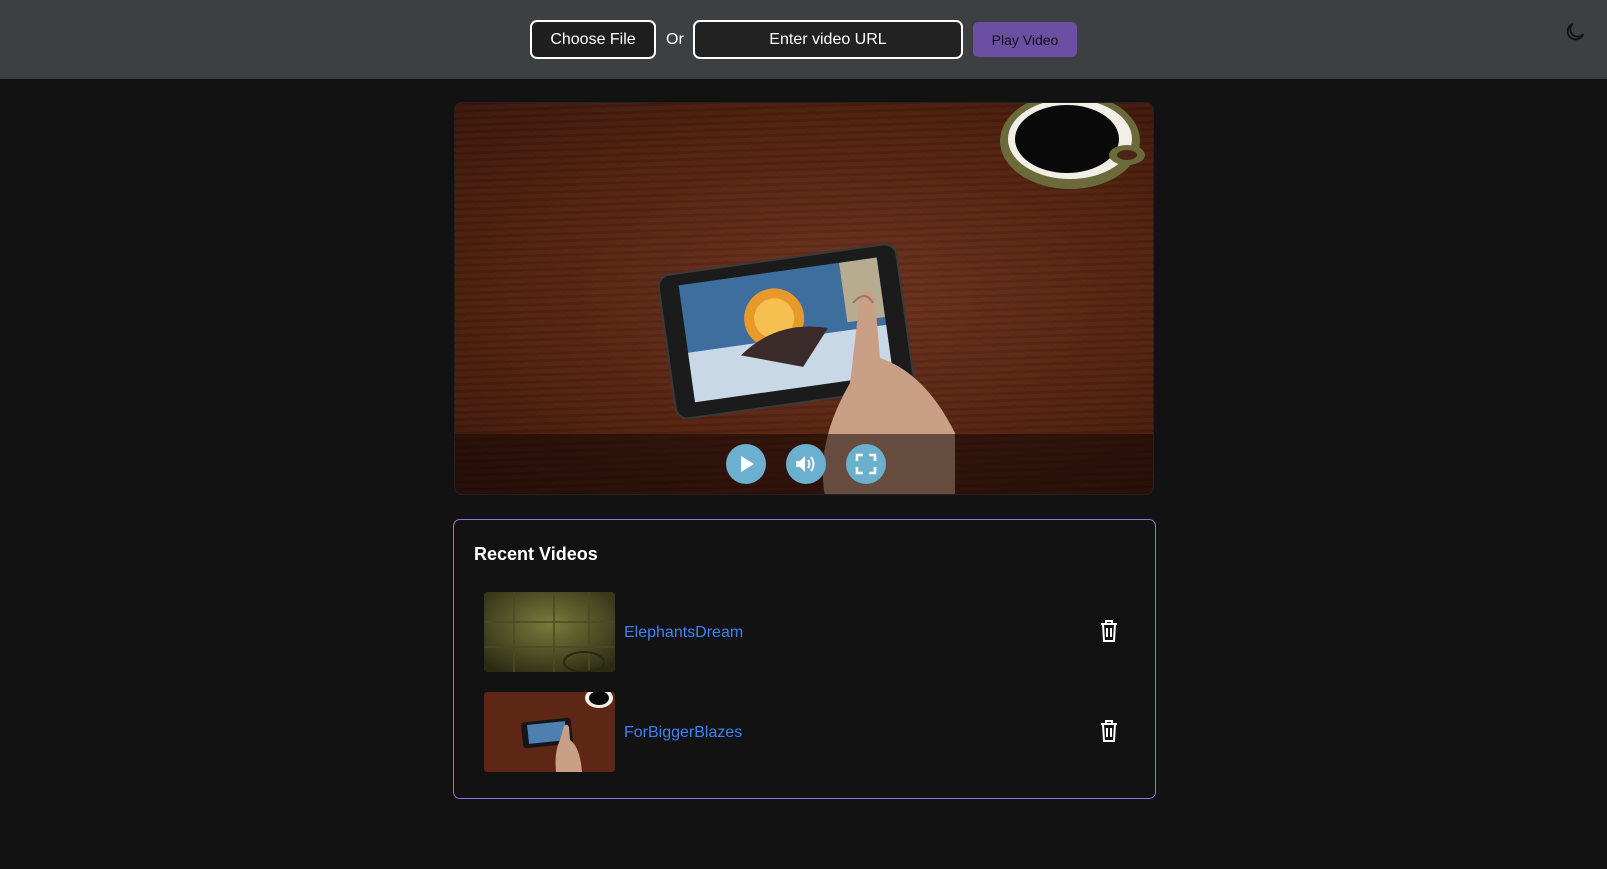 This screenshot has height=869, width=1607. Describe the element at coordinates (1072, 146) in the screenshot. I see `coffee-cup-image` at that location.